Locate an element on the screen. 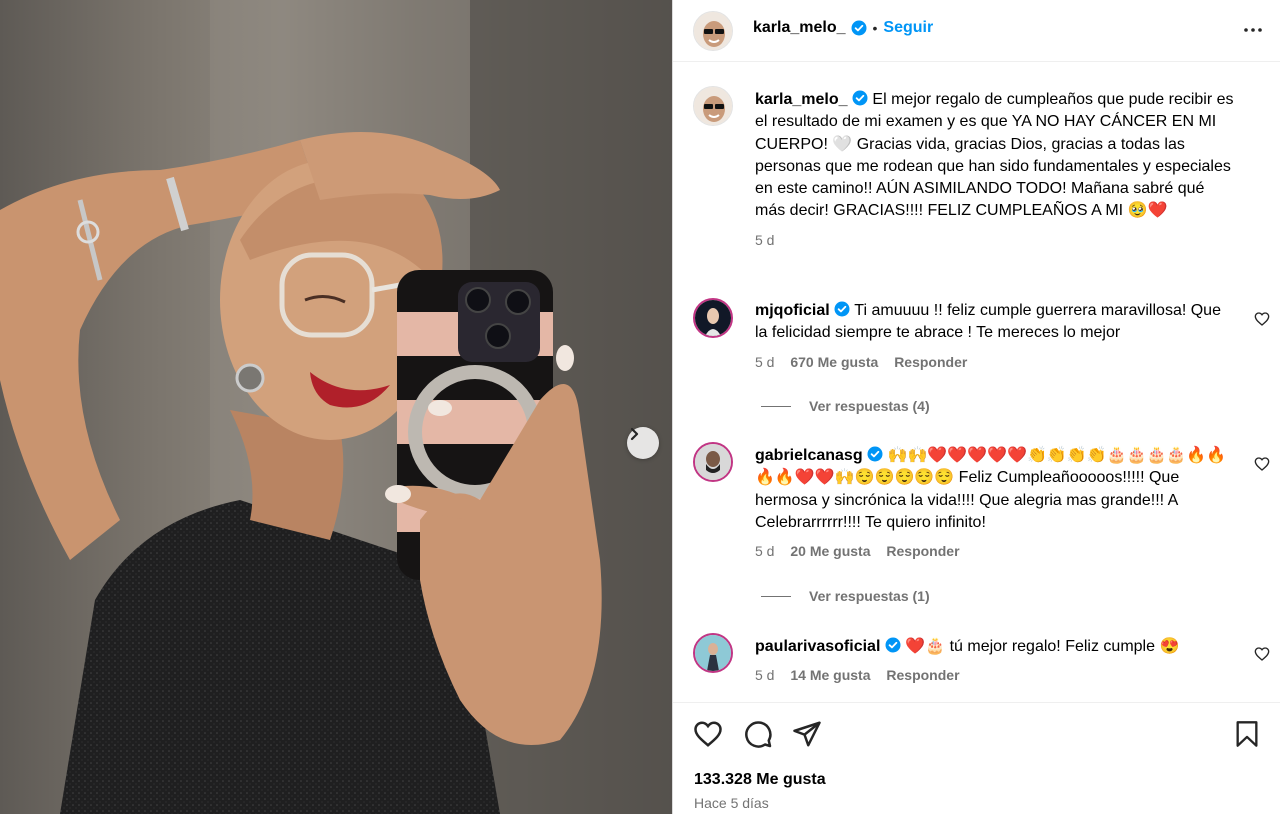  caption-meta: 5 d is located at coordinates (995, 240).